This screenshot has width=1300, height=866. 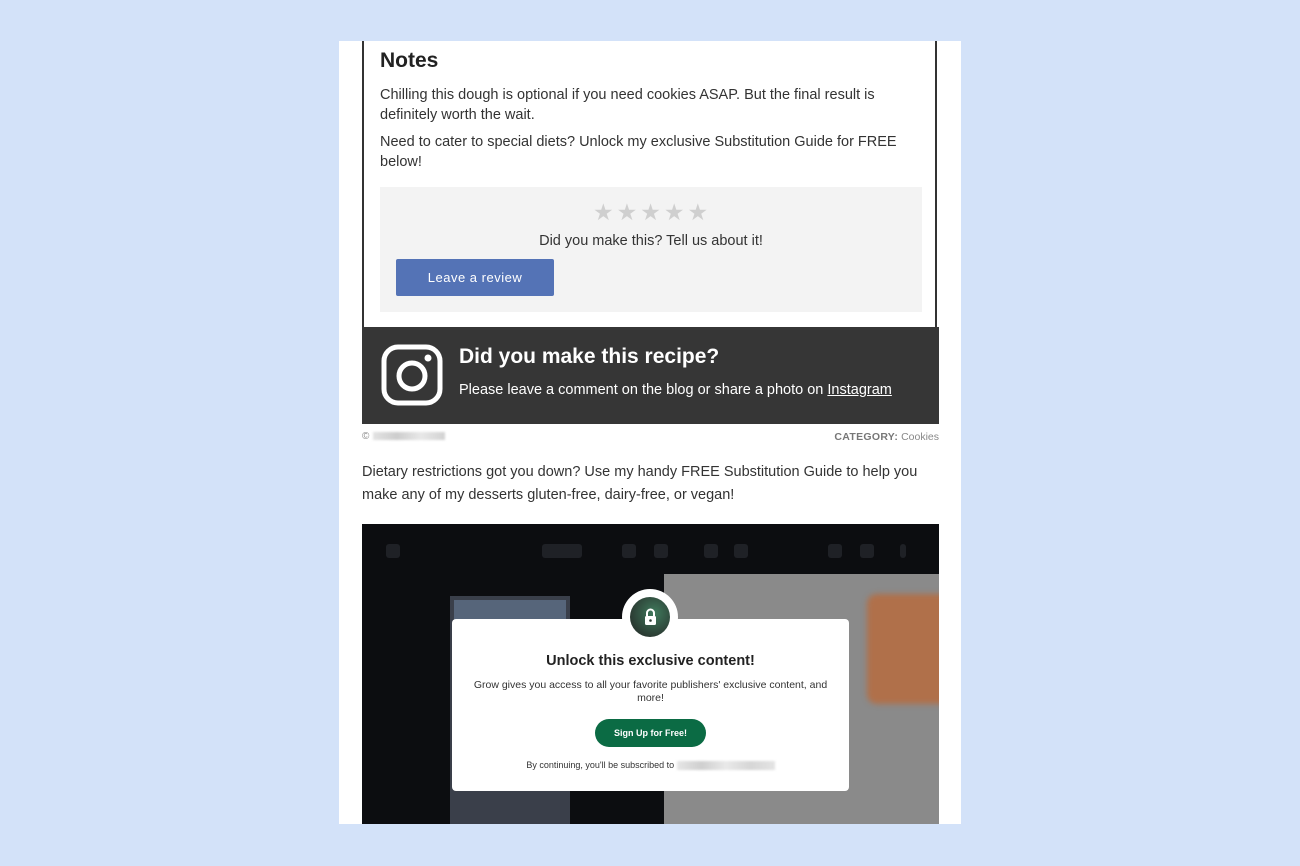 I want to click on viewer-toolbar, so click(x=650, y=552).